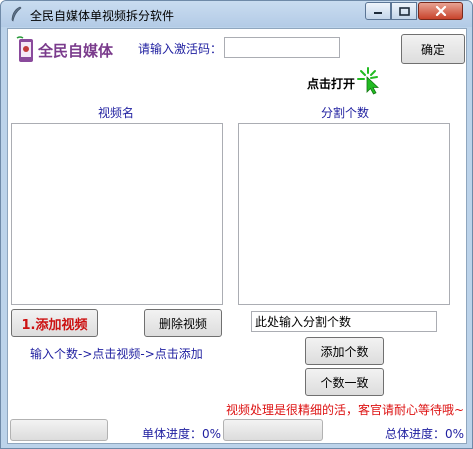 Image resolution: width=473 pixels, height=449 pixels. I want to click on minimize-icon, so click(378, 13).